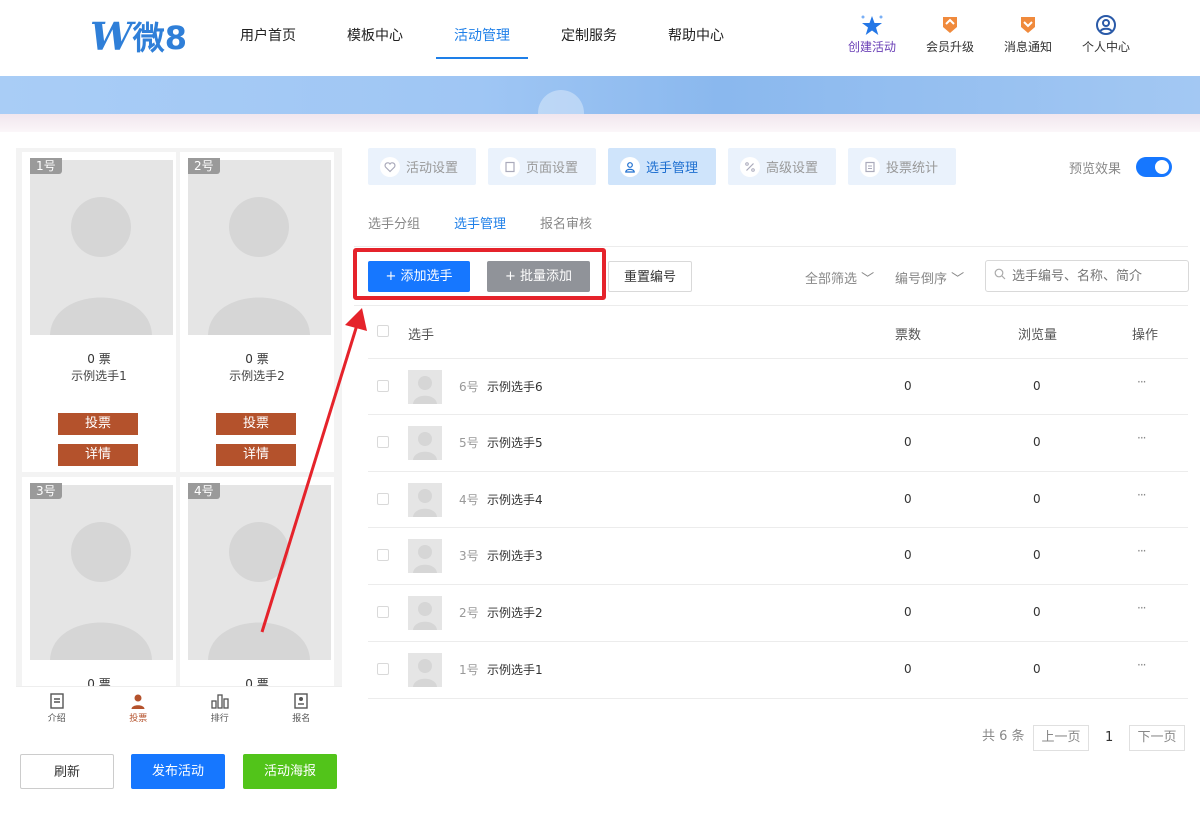 This screenshot has height=814, width=1200. I want to click on stars-icon, so click(872, 25).